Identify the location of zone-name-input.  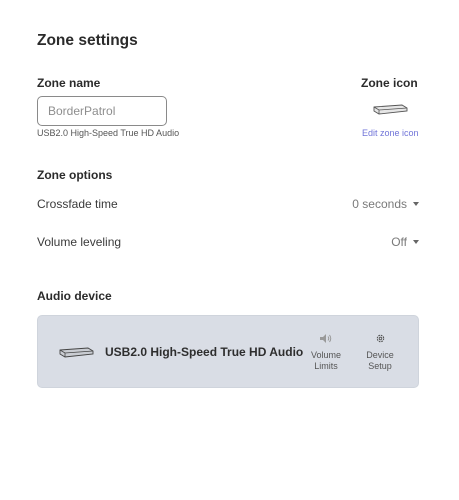
(102, 111).